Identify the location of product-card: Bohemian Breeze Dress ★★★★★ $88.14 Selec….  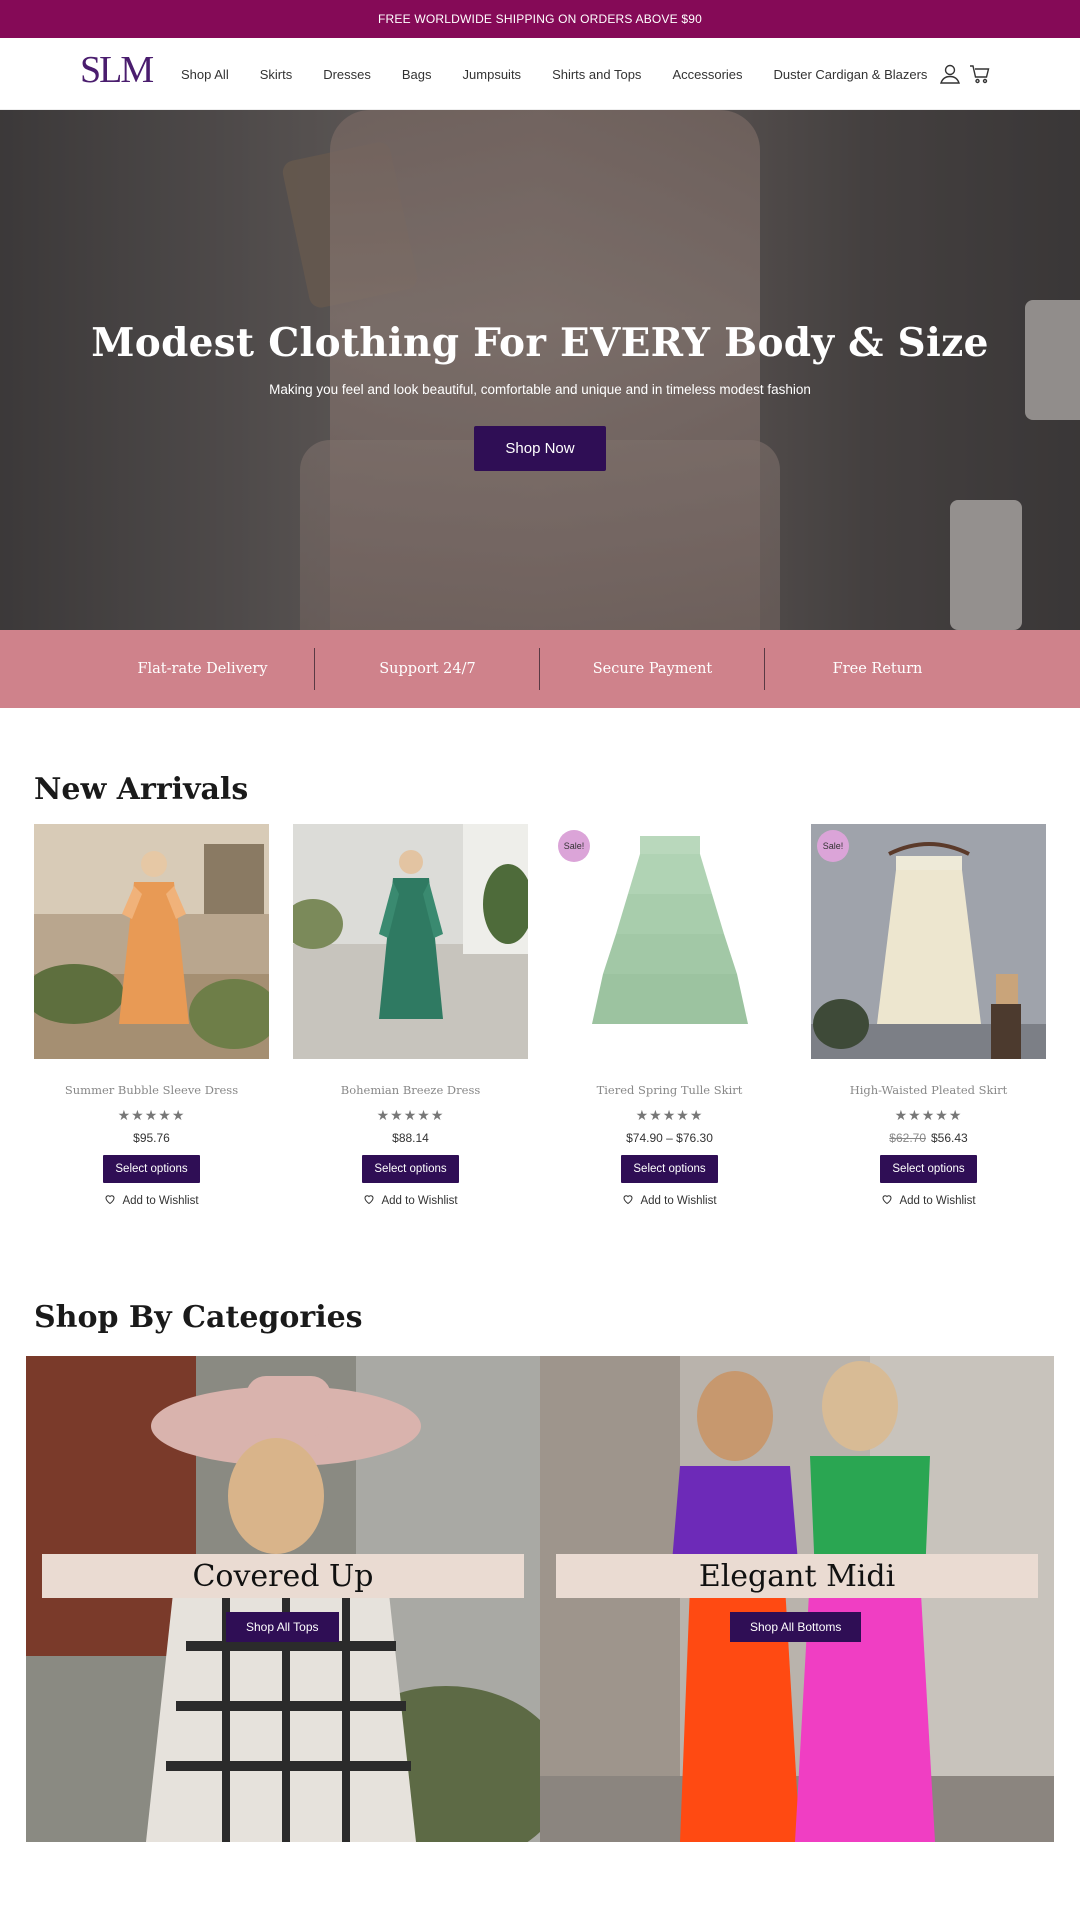
(410, 1016).